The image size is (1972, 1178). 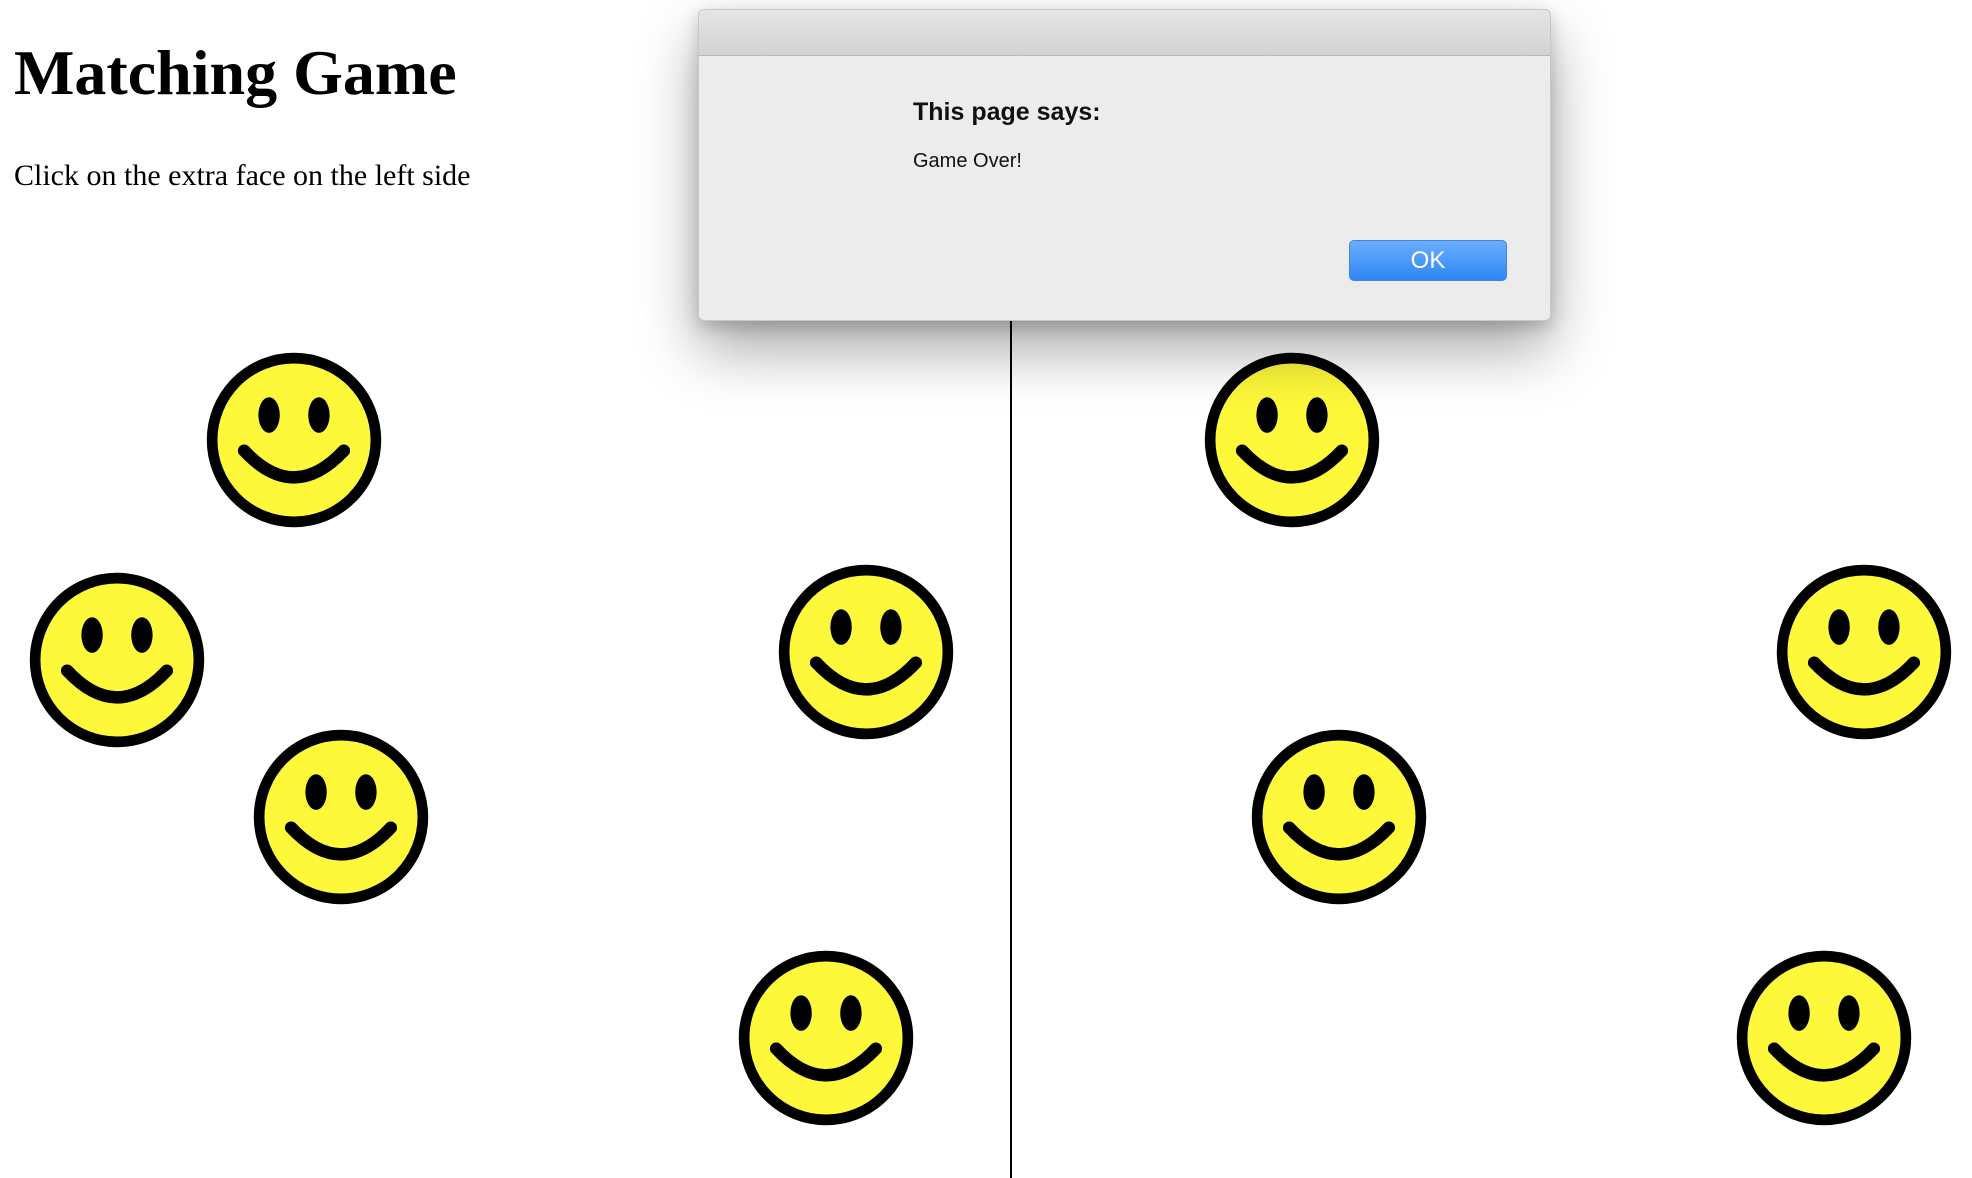 I want to click on dialog-message: Game Over!, so click(x=967, y=161).